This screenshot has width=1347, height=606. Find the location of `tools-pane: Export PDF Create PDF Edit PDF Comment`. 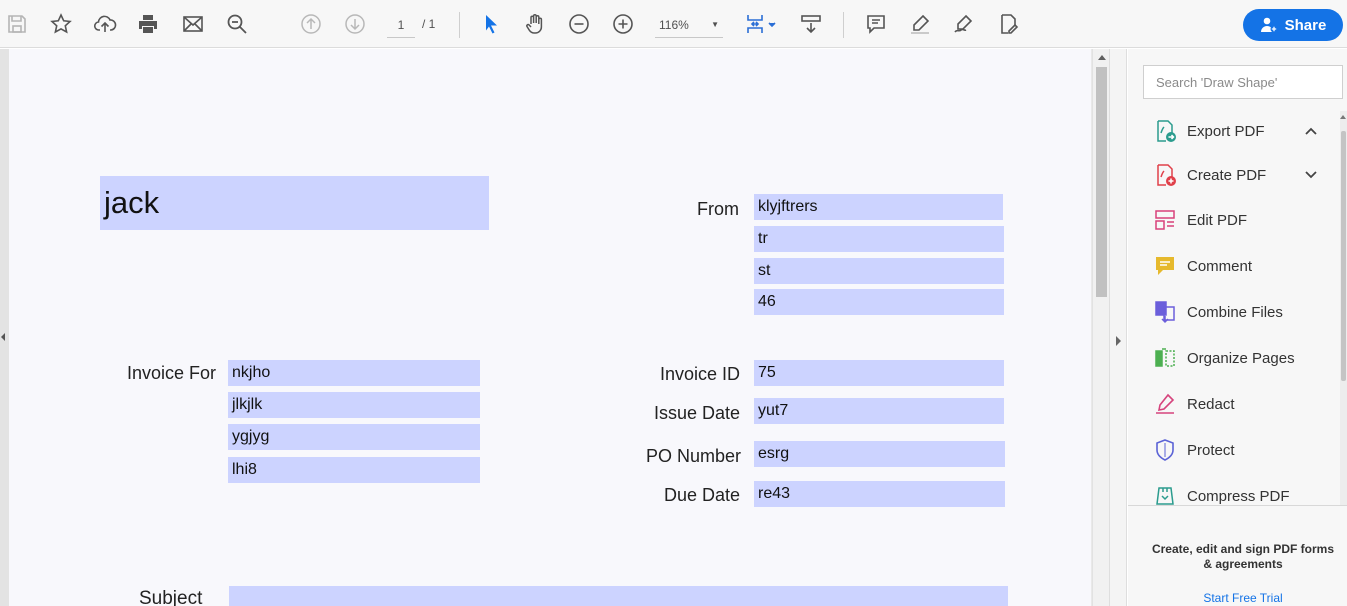

tools-pane: Export PDF Create PDF Edit PDF Comment is located at coordinates (1237, 327).